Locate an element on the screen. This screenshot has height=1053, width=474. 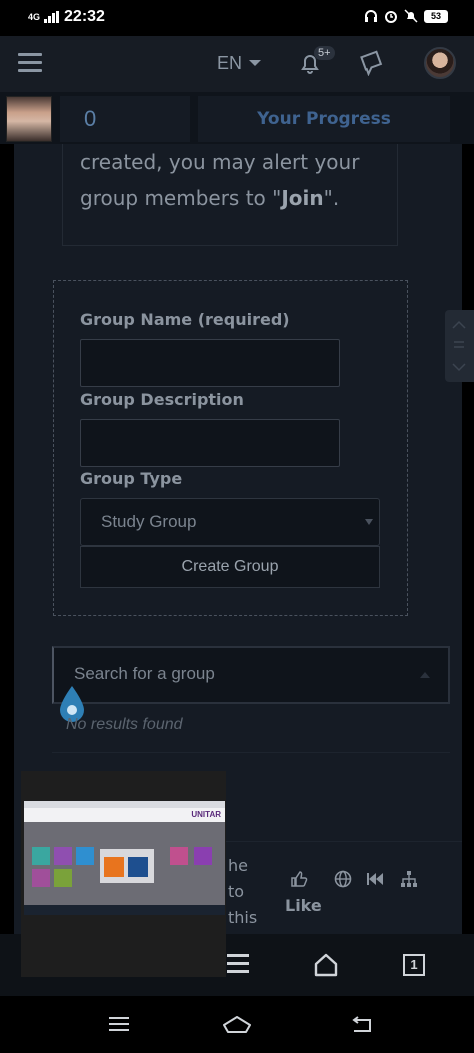
no-results-text: No results found is located at coordinates (124, 724).